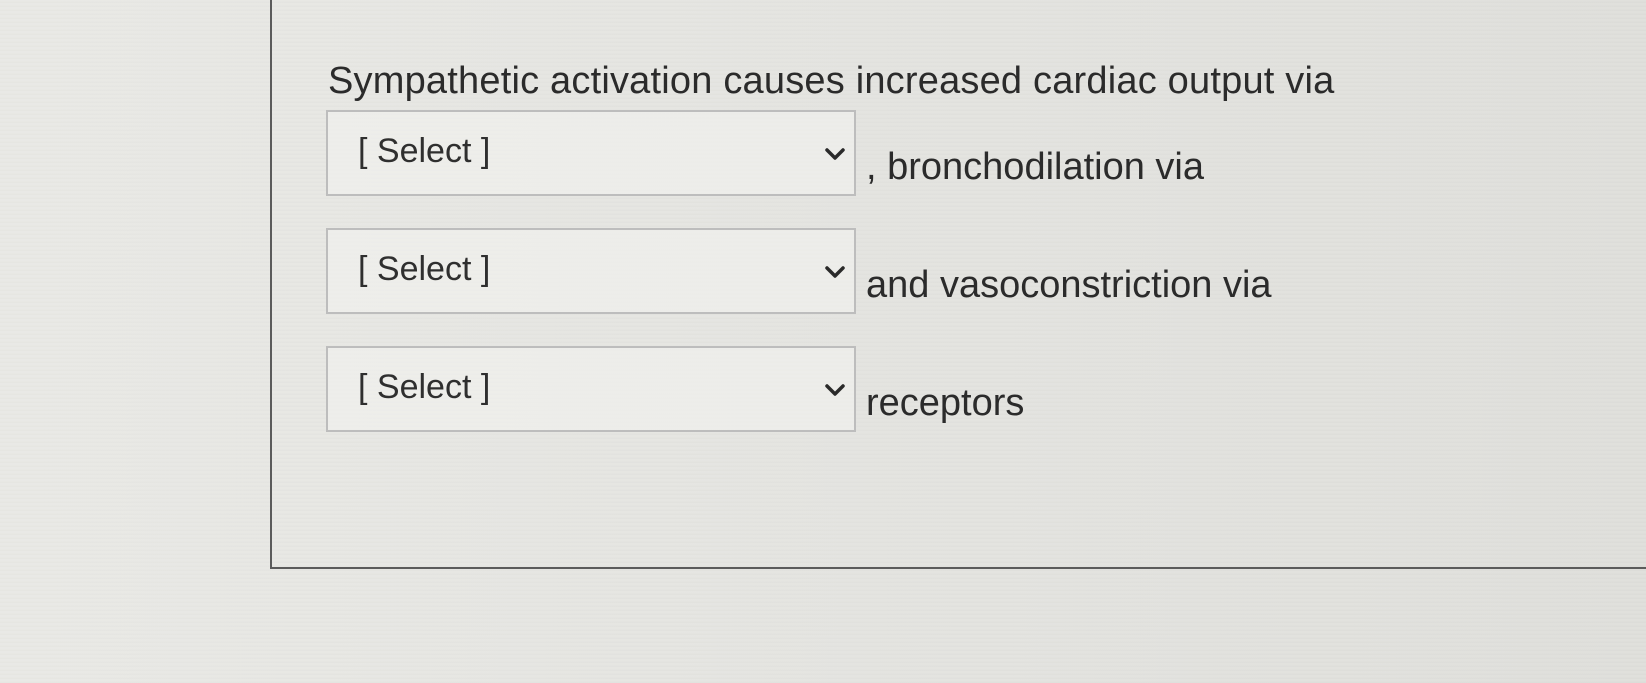  Describe the element at coordinates (1069, 285) in the screenshot. I see `row-2-trailing-text: and vasoconstriction via` at that location.